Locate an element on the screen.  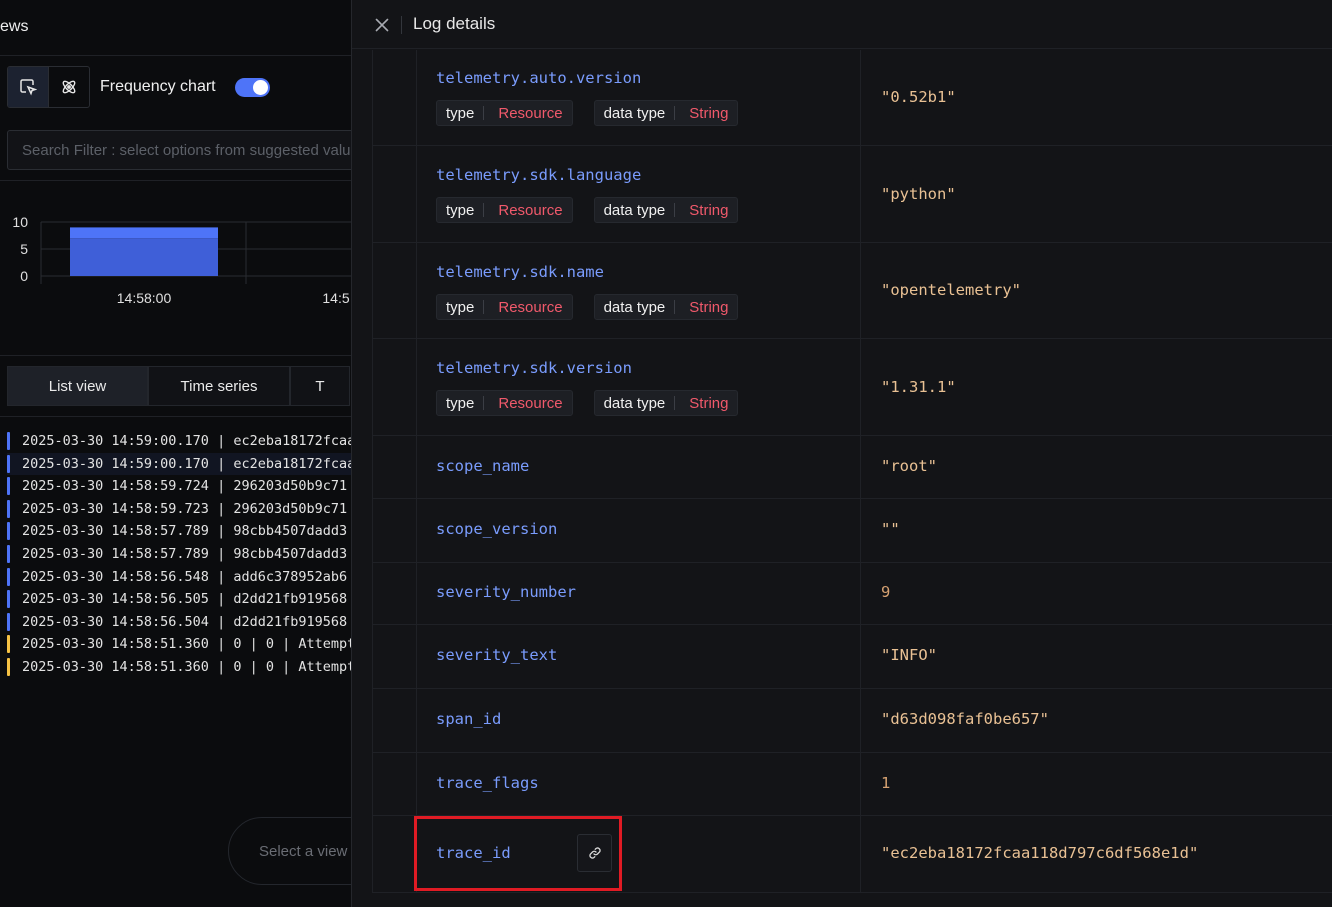
attribute-key: scope_name is located at coordinates (482, 466).